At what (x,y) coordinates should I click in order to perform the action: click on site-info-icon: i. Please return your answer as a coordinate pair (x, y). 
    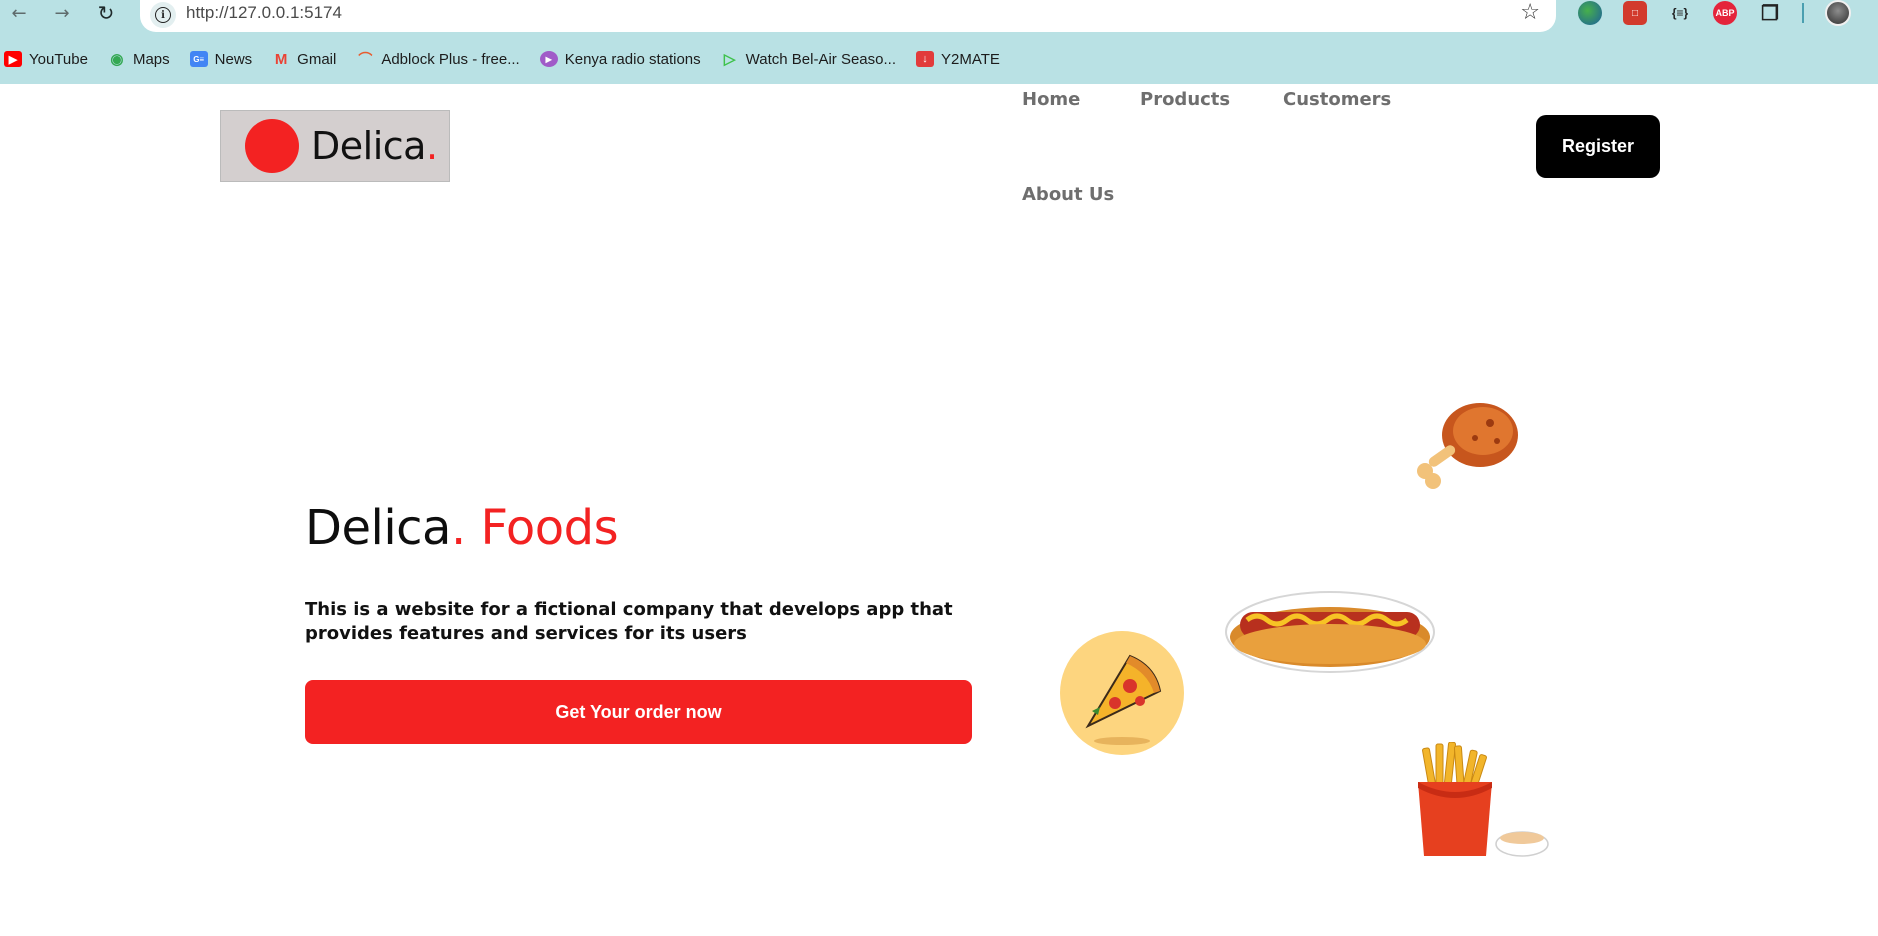
    Looking at the image, I should click on (163, 15).